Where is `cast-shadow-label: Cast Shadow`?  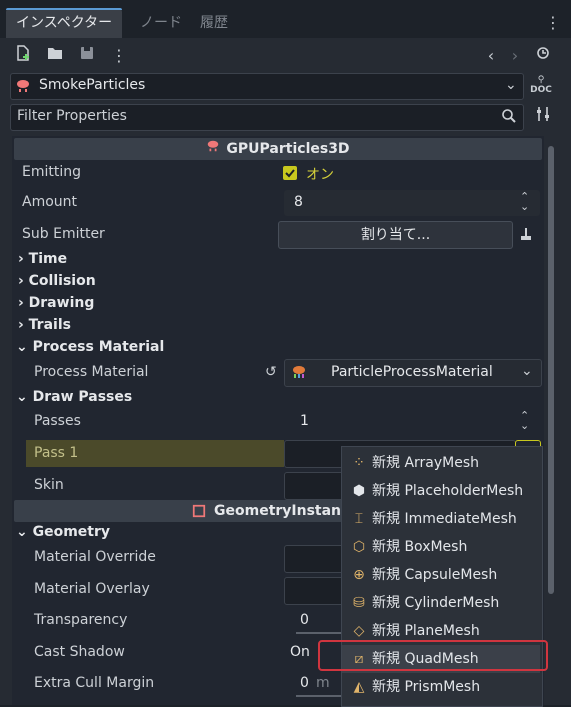
cast-shadow-label: Cast Shadow is located at coordinates (79, 652).